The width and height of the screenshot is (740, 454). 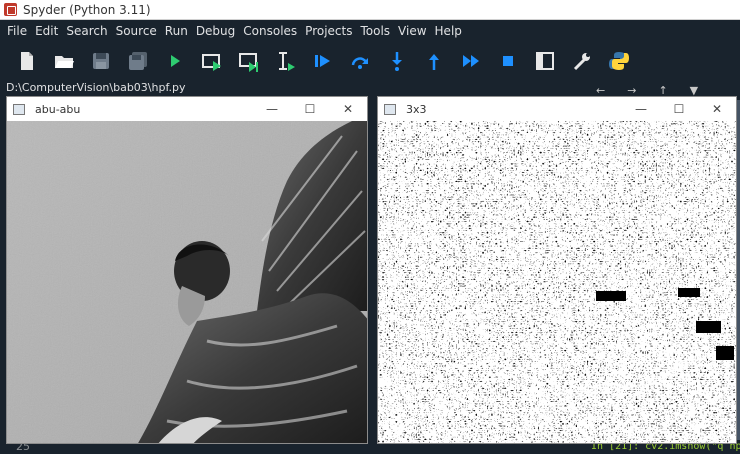 I want to click on debug-button, so click(x=322, y=61).